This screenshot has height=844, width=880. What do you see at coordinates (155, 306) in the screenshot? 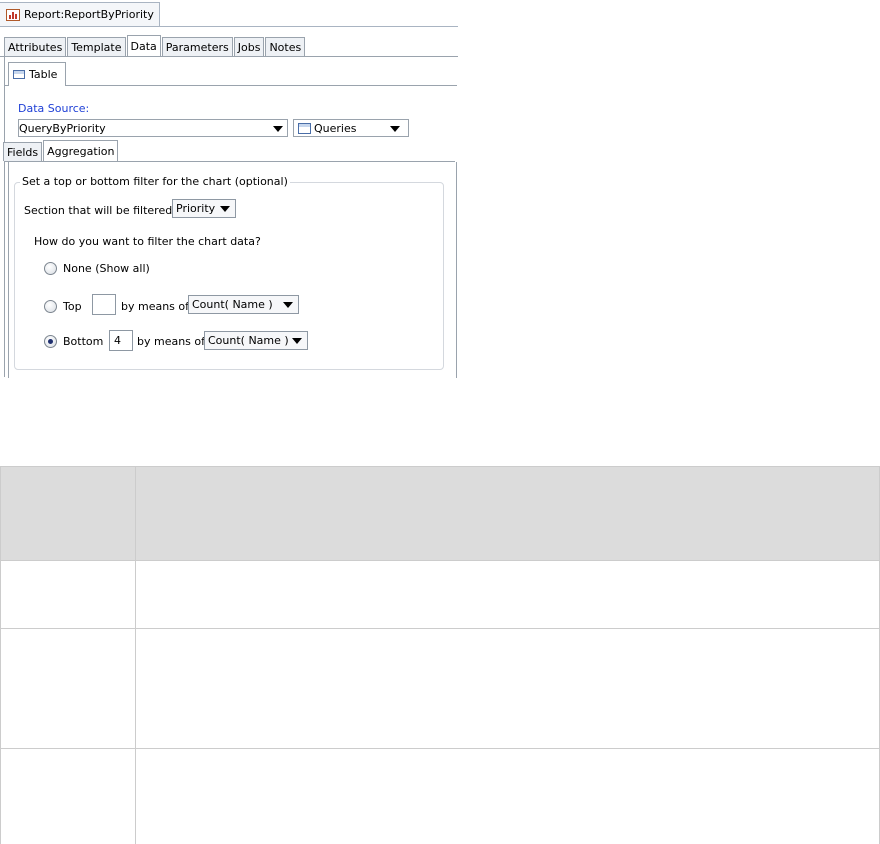
I see `top-means-label: by means of` at bounding box center [155, 306].